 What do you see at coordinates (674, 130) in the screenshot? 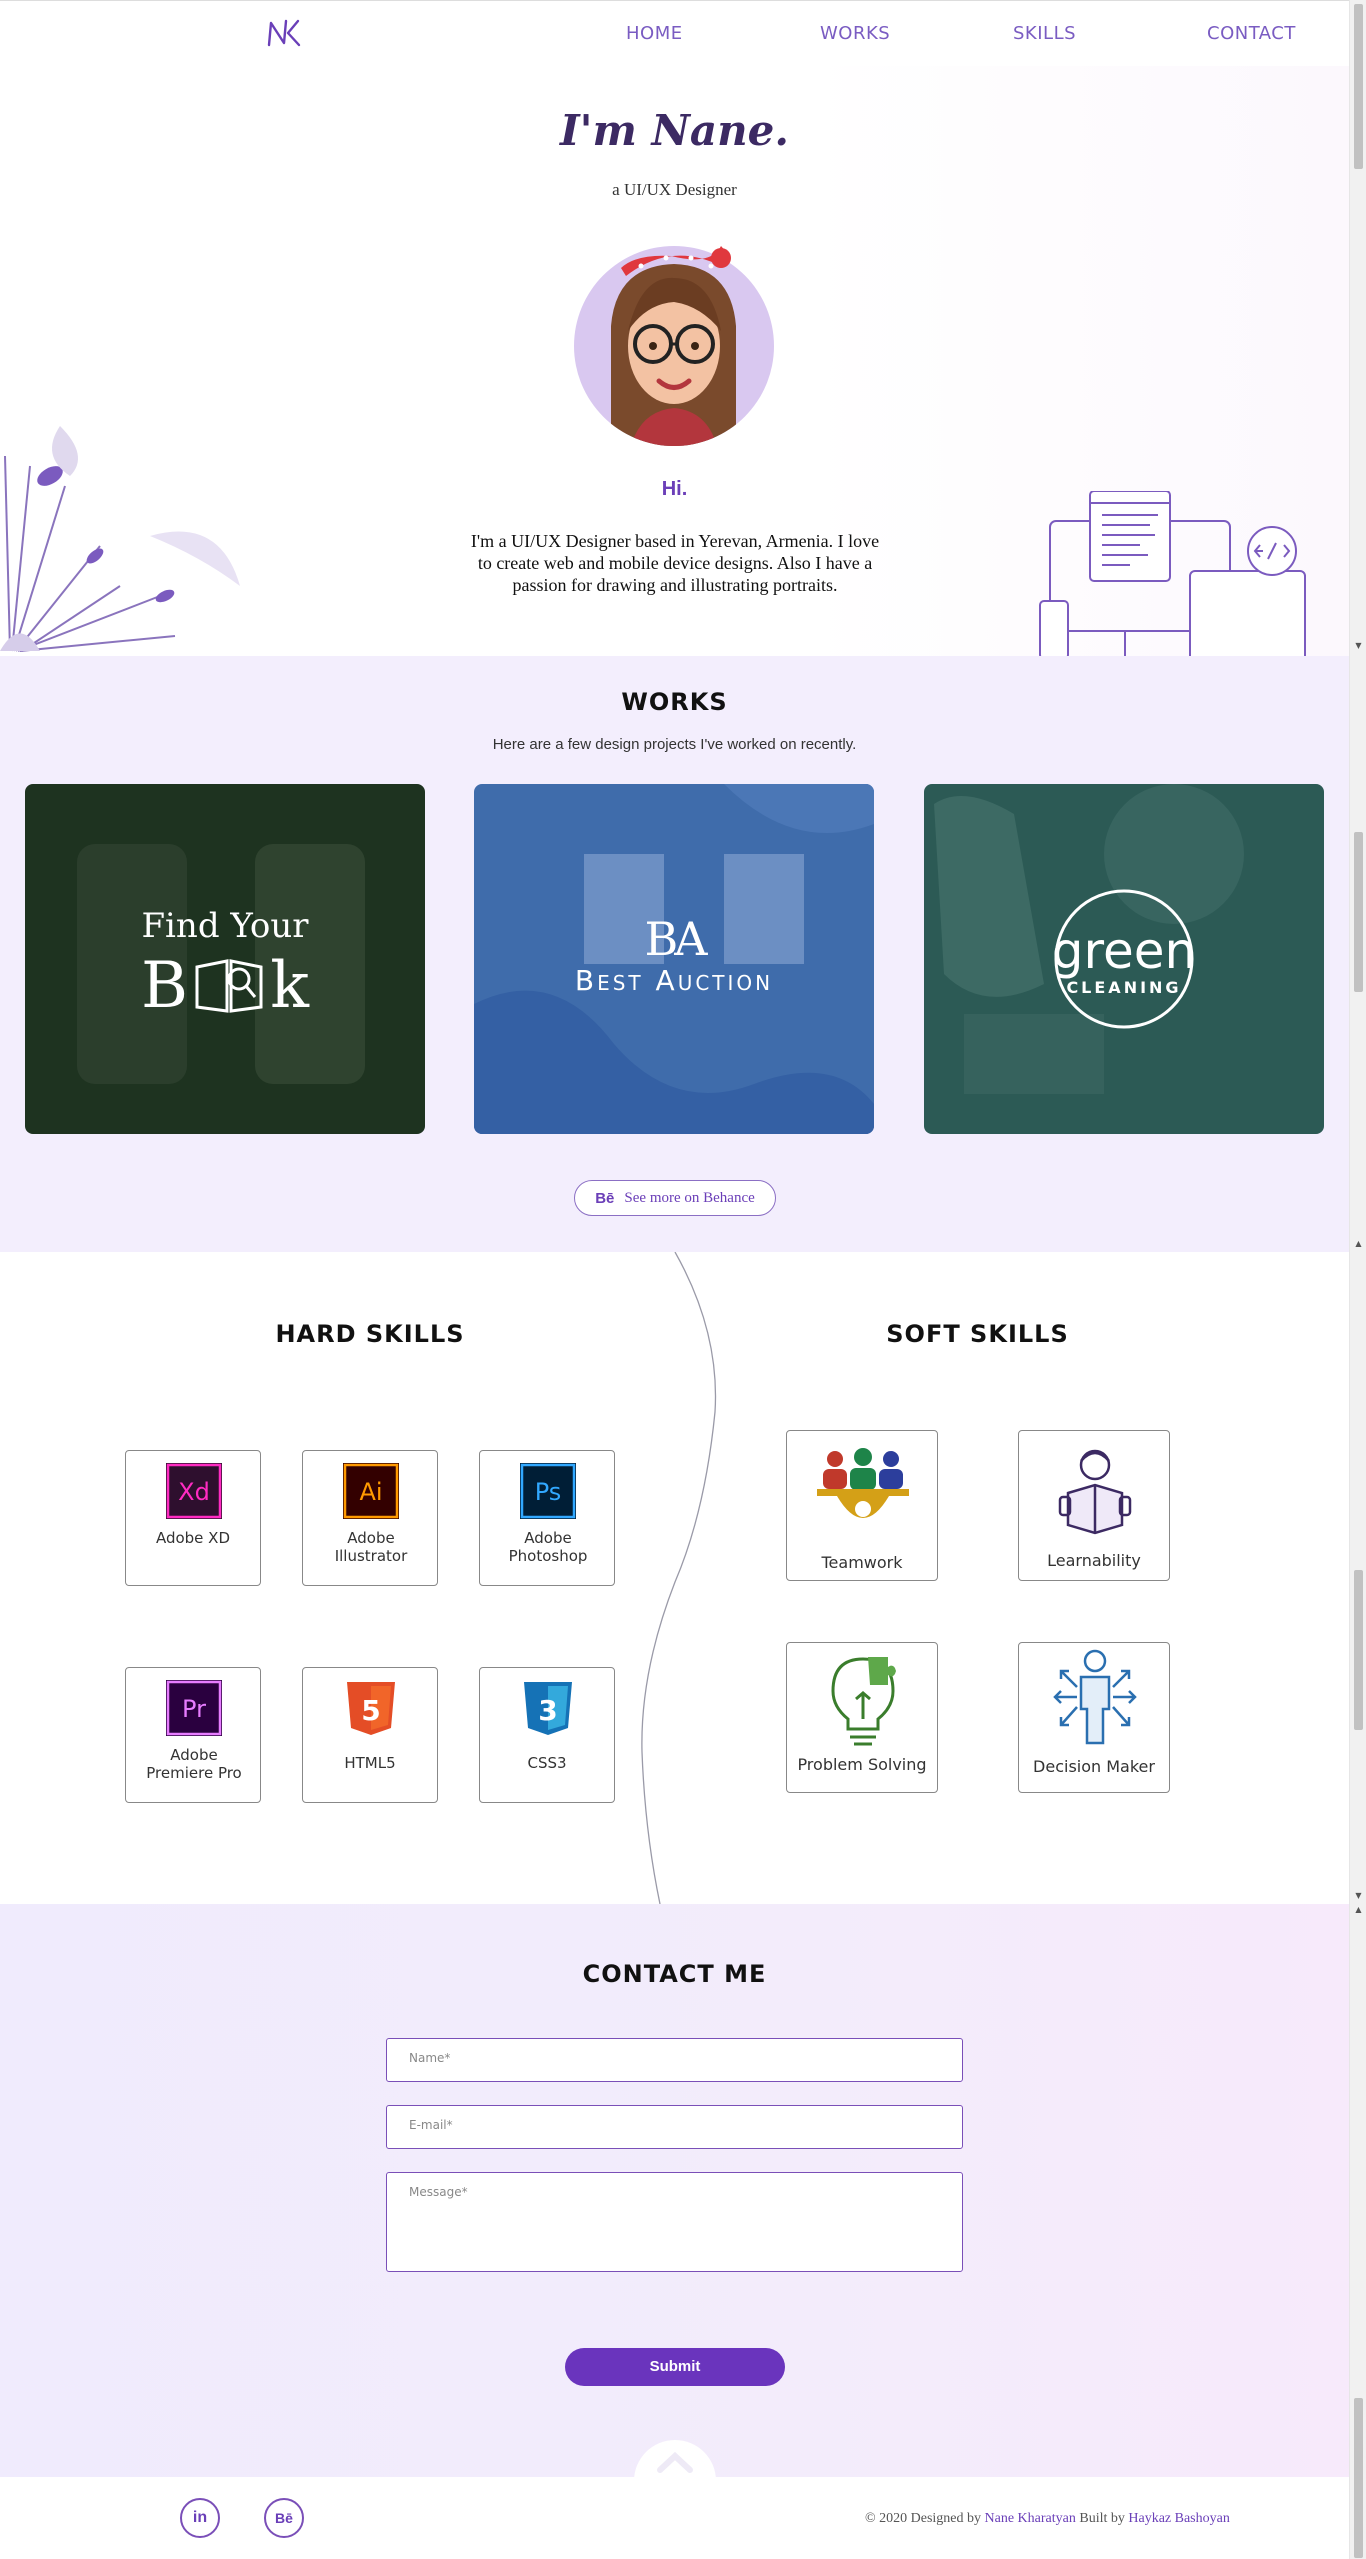
I see `hero-title: I'm Nane.` at bounding box center [674, 130].